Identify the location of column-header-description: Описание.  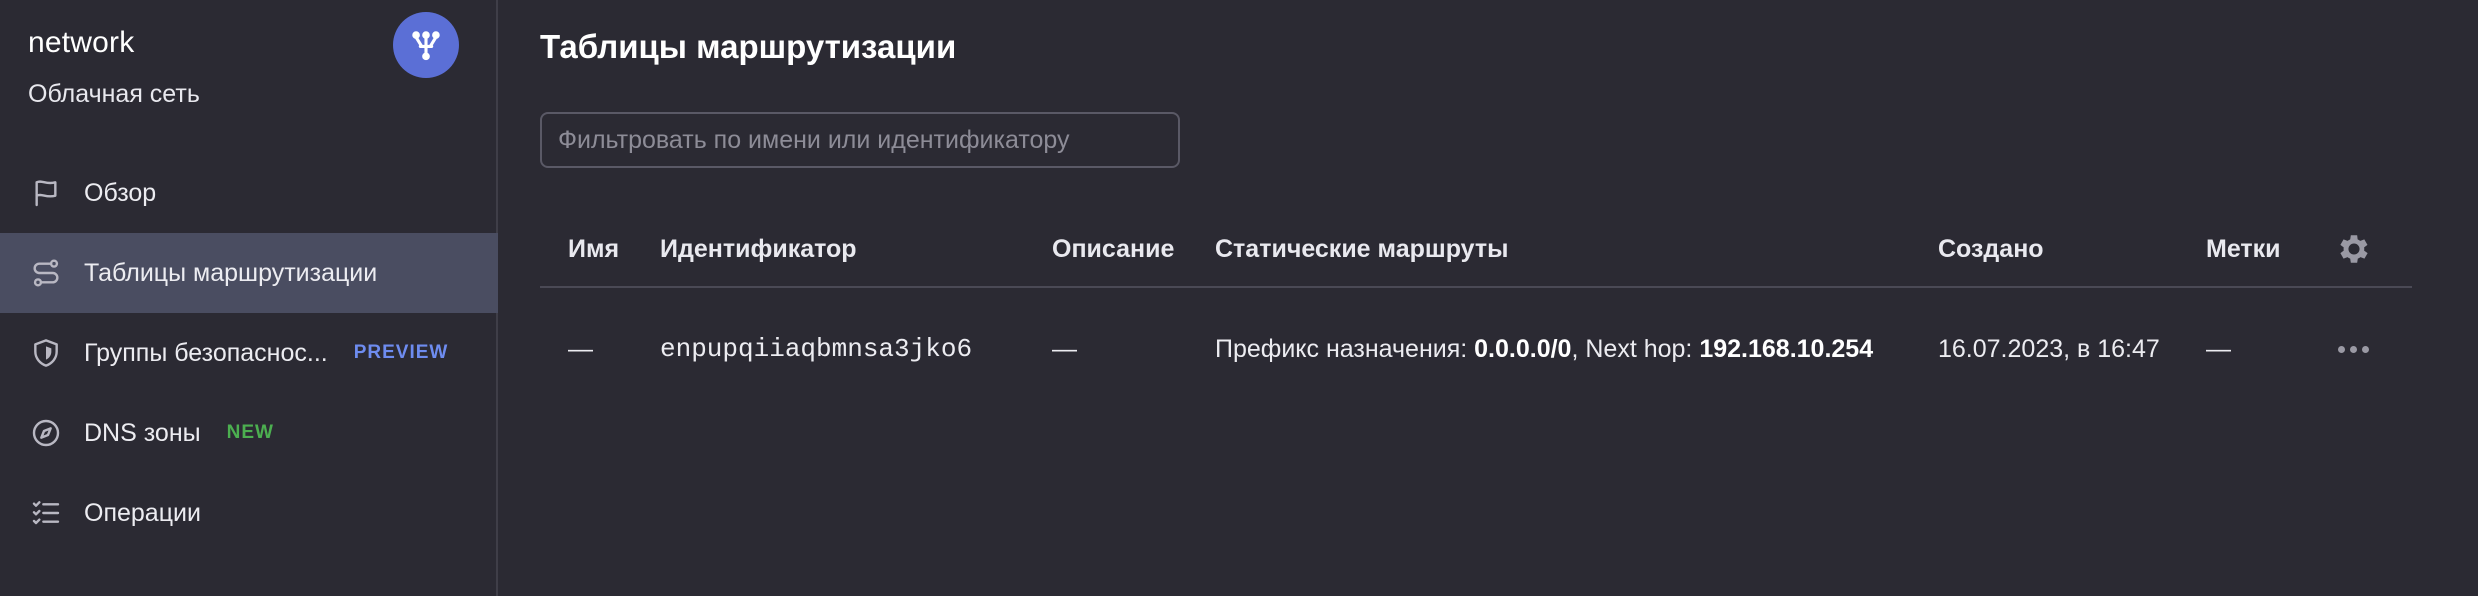
(1113, 249).